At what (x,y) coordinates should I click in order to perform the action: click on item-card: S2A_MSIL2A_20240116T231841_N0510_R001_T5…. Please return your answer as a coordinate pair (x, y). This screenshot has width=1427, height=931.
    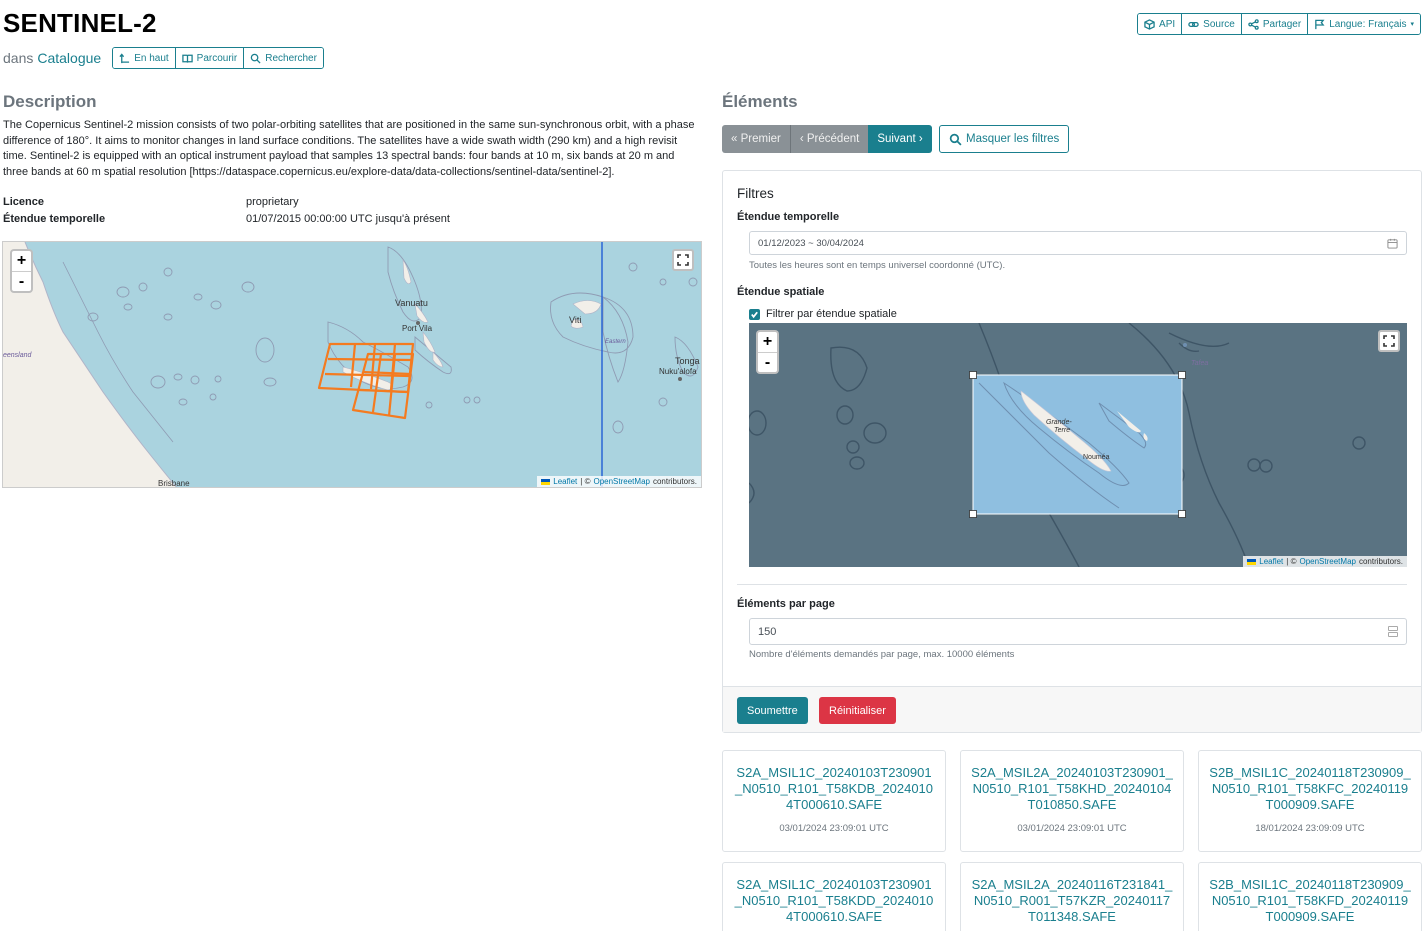
    Looking at the image, I should click on (1072, 896).